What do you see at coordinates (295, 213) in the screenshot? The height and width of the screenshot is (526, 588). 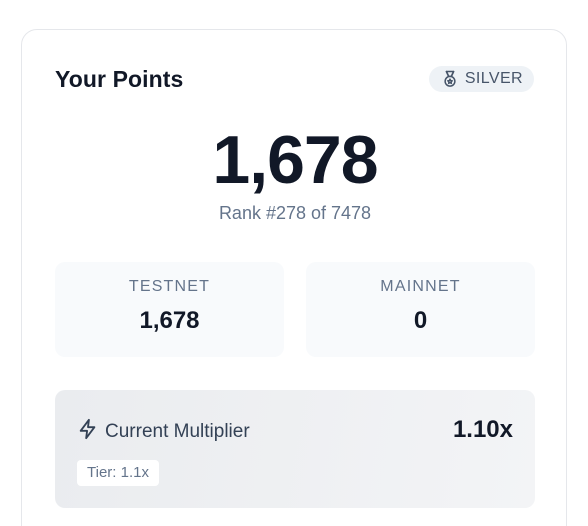 I see `rank-text: Rank #278 of 7478` at bounding box center [295, 213].